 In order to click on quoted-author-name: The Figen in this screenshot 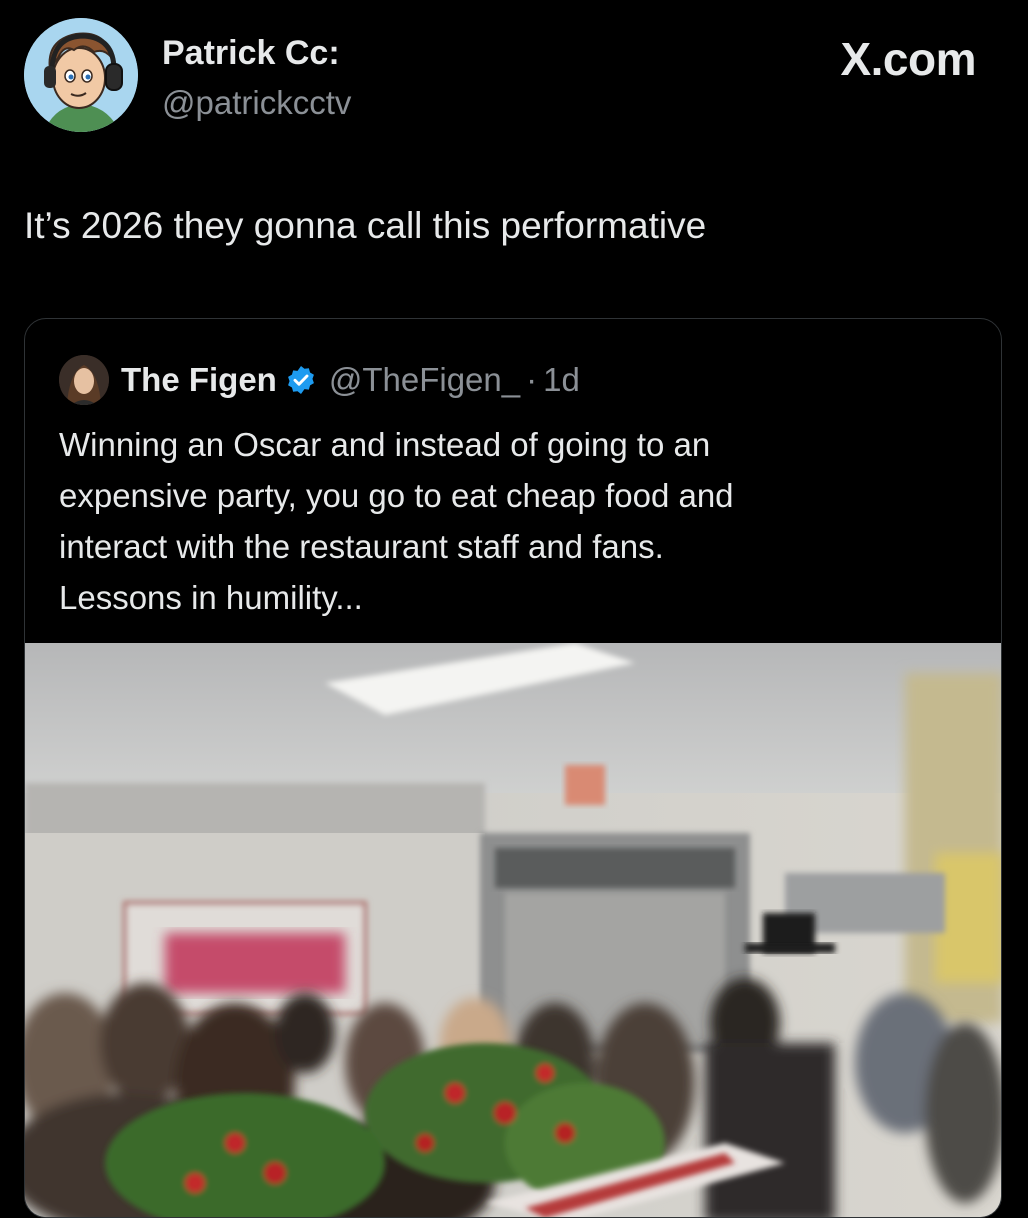, I will do `click(199, 380)`.